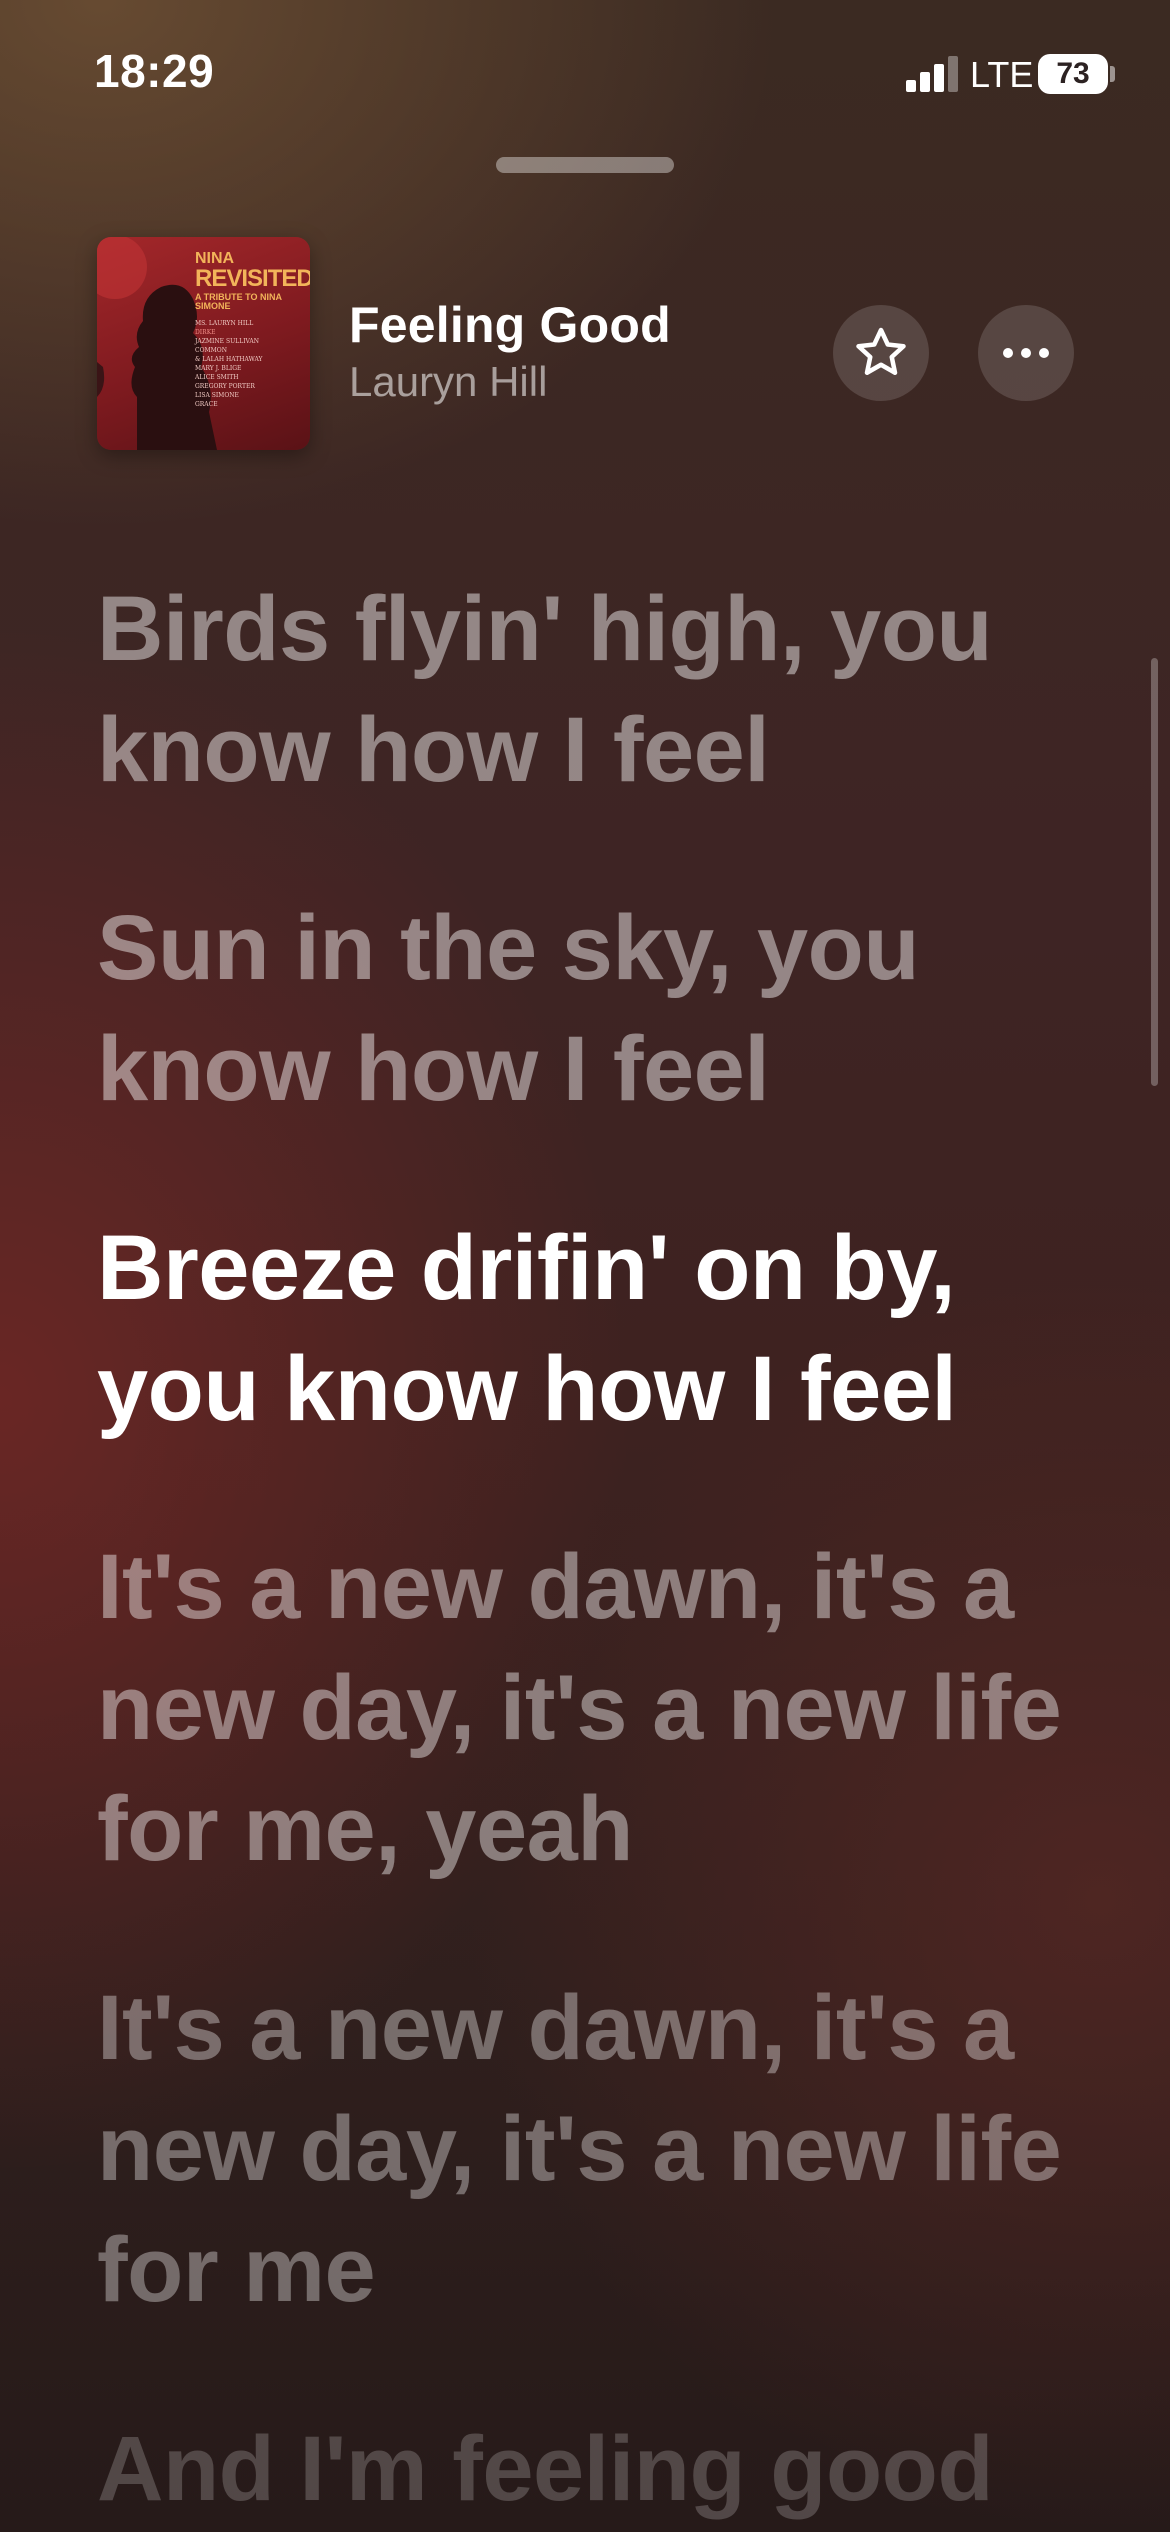 The width and height of the screenshot is (1170, 2532). I want to click on ellipsis-icon, so click(1026, 353).